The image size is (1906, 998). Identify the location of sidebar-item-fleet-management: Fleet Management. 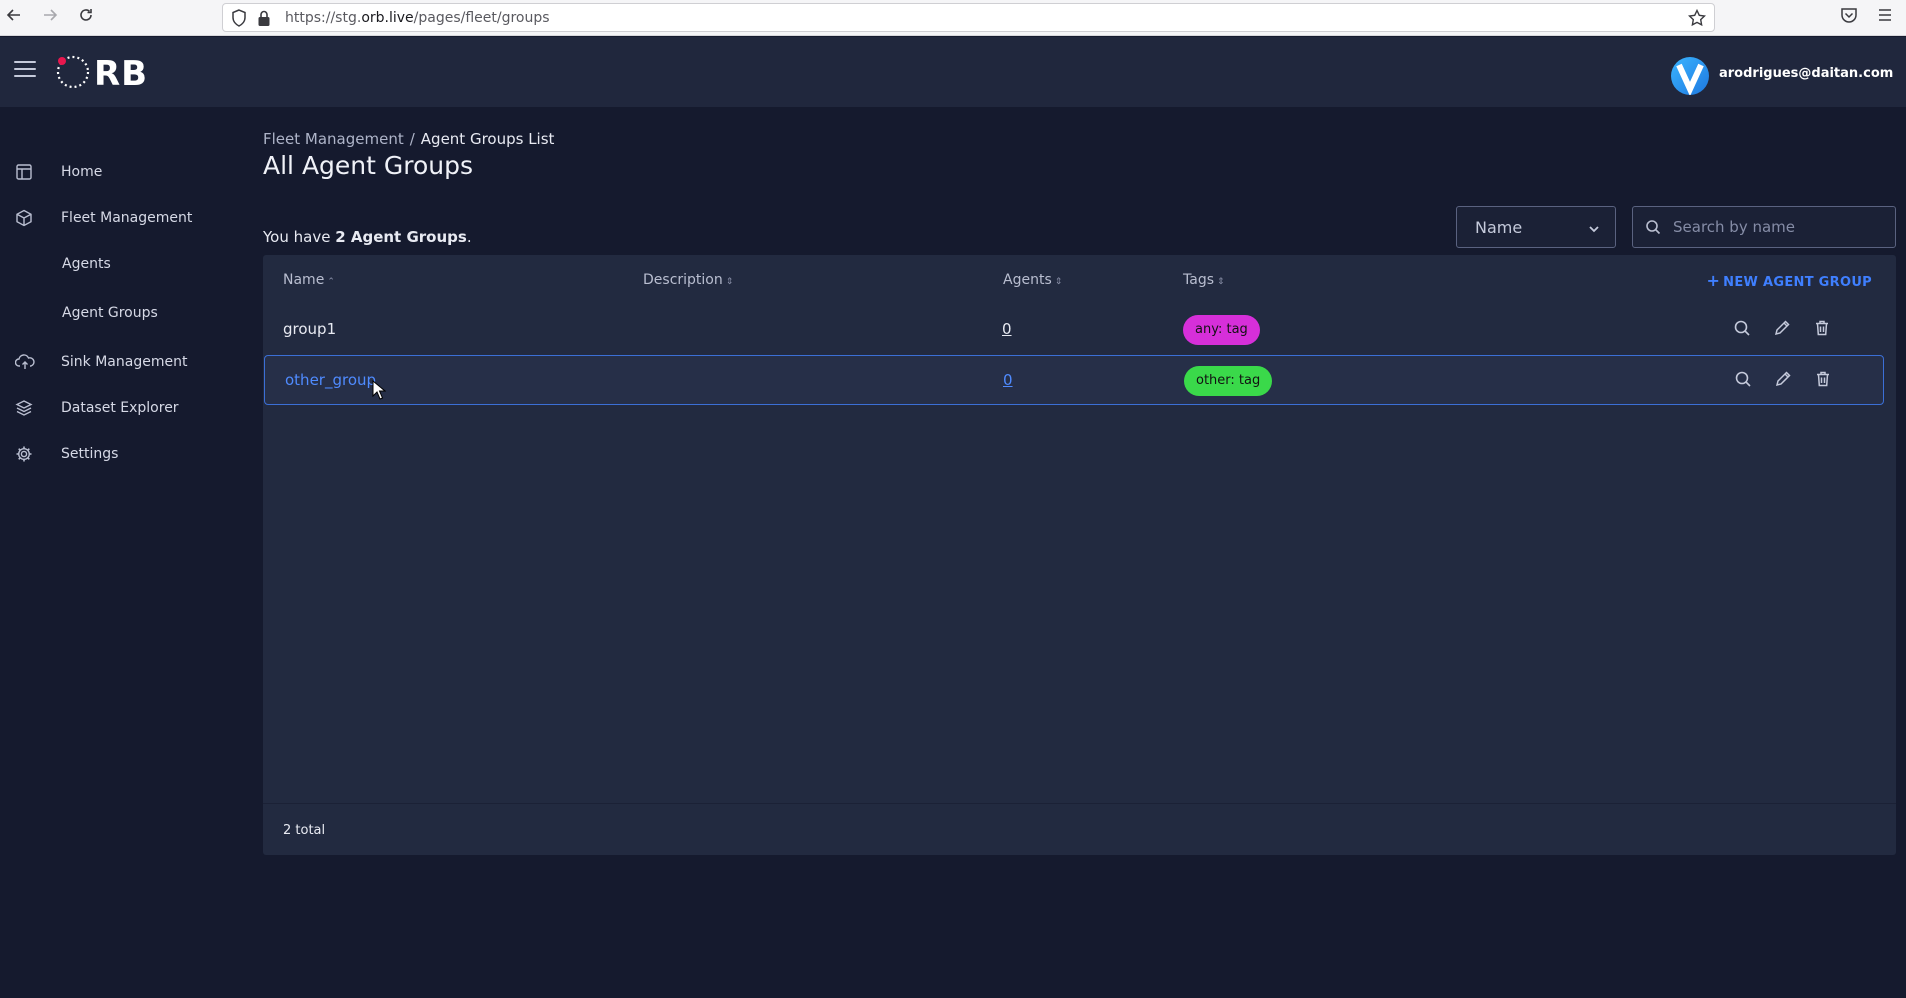
(122, 218).